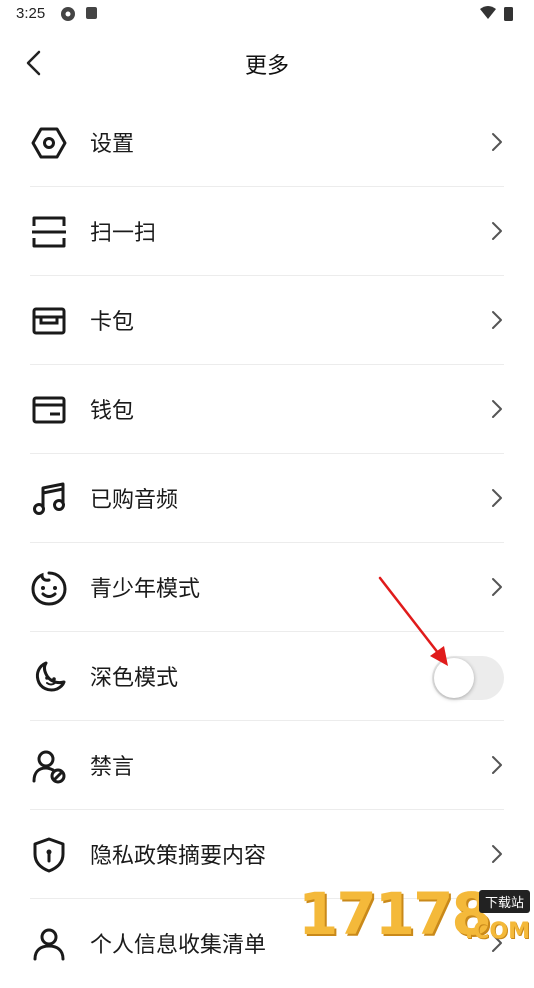 Image resolution: width=534 pixels, height=988 pixels. I want to click on menu-item-scan: 扫一扫, so click(267, 231).